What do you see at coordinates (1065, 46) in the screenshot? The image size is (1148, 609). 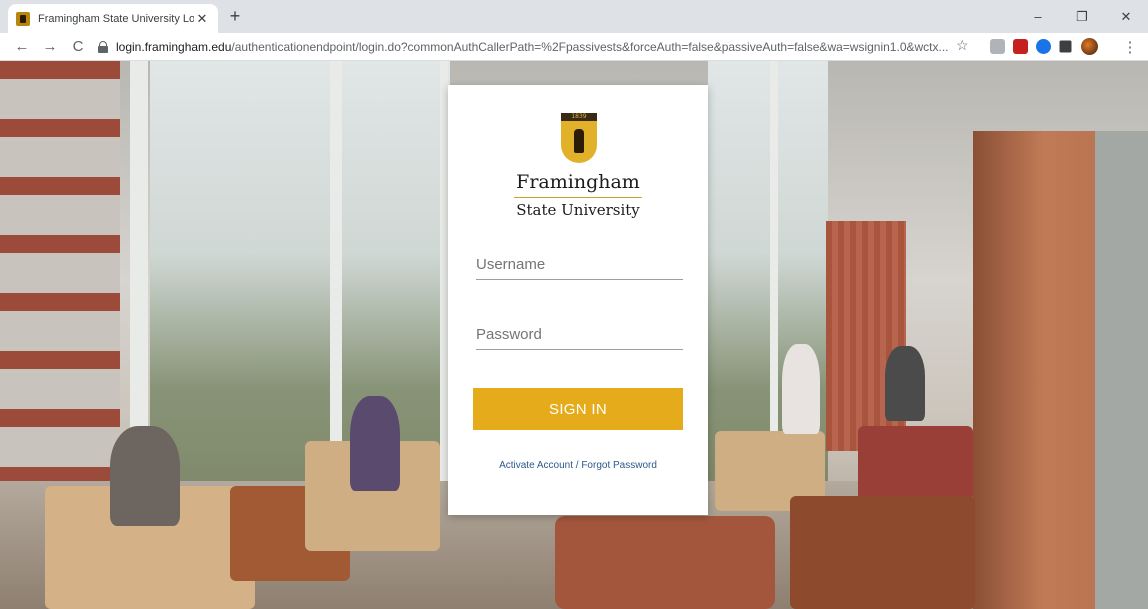 I see `extensions-puzzle-icon` at bounding box center [1065, 46].